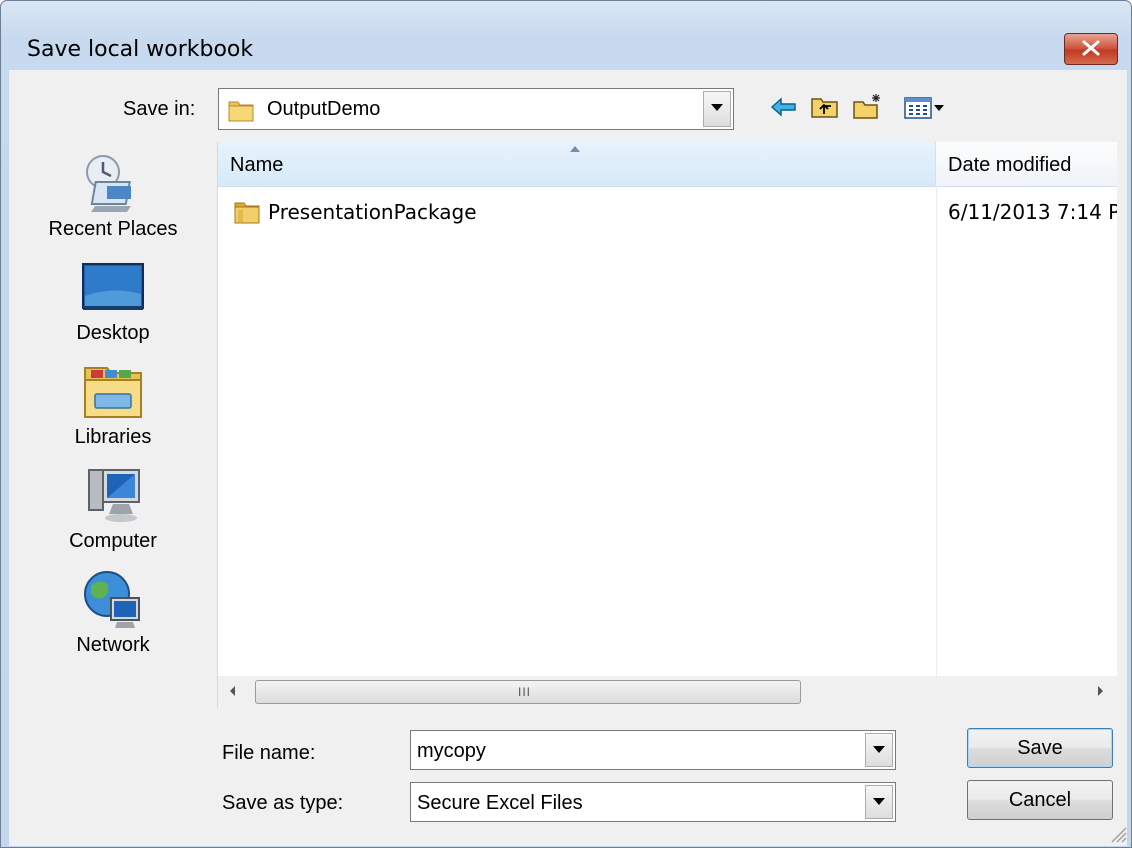 The width and height of the screenshot is (1132, 848). I want to click on place-recent-places: Recent Places, so click(113, 192).